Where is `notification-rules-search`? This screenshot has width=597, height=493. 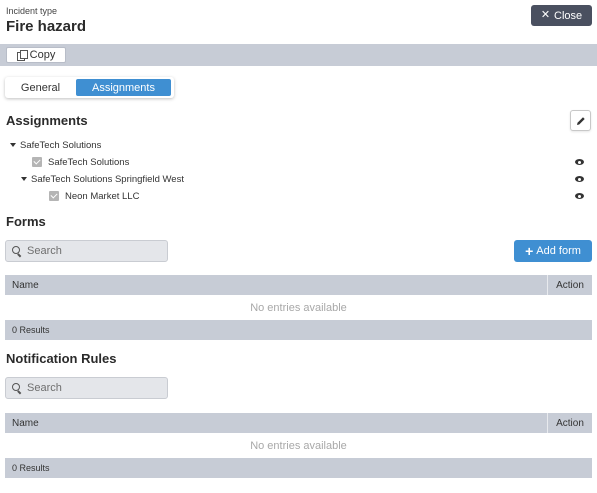 notification-rules-search is located at coordinates (86, 388).